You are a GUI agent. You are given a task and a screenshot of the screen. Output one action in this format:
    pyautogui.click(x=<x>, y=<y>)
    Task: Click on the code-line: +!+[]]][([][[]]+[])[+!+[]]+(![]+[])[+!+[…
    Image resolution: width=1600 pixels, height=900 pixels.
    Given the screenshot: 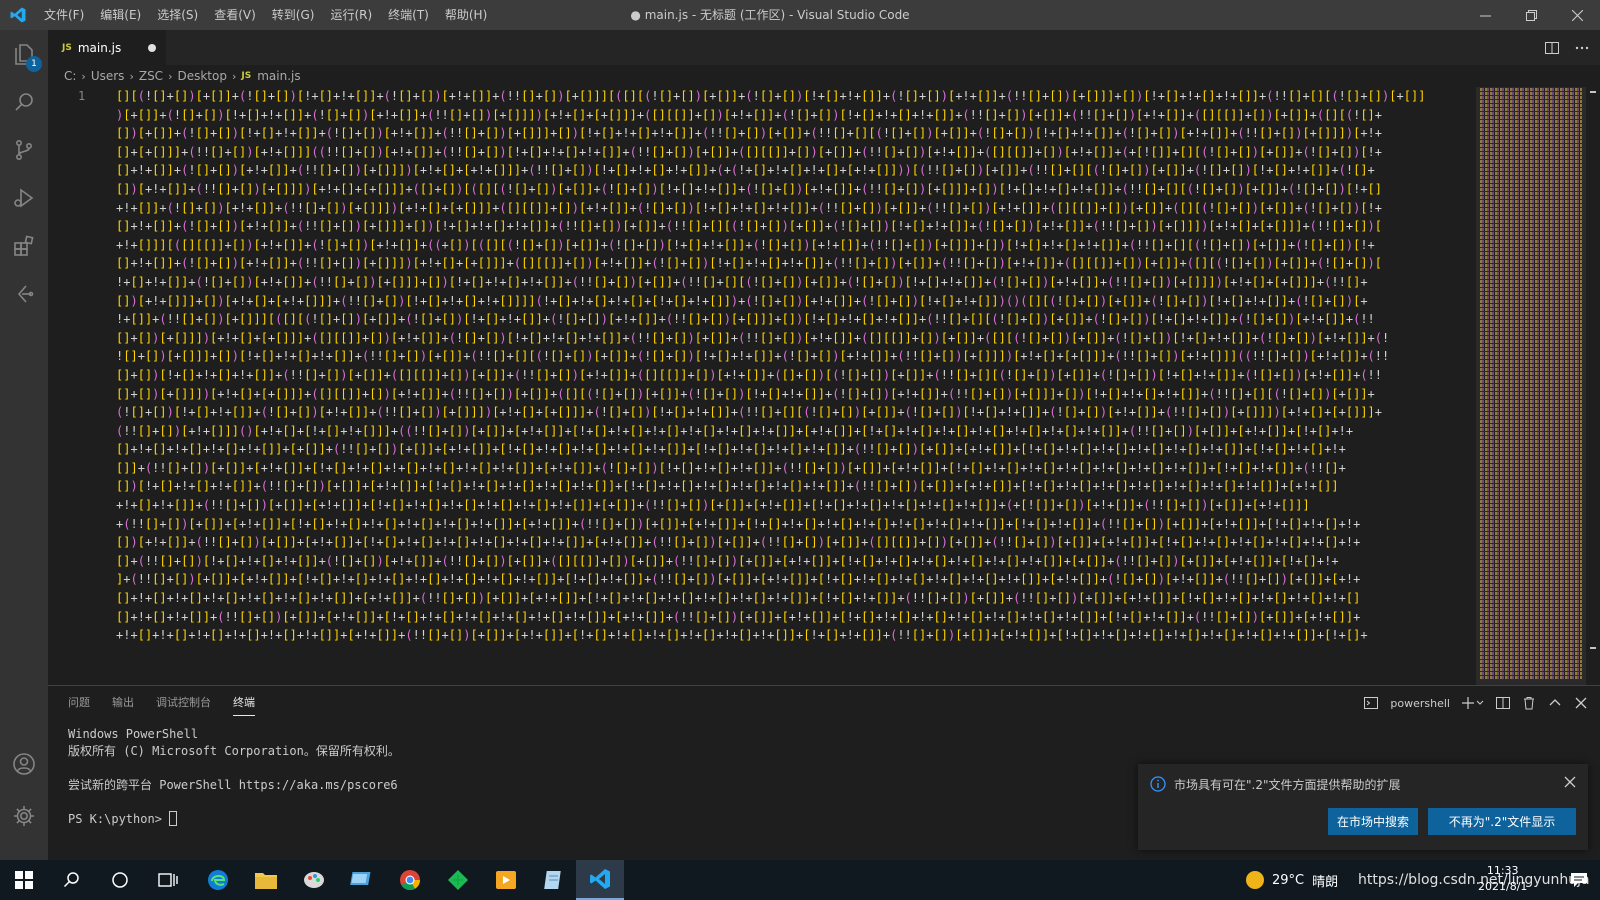 What is the action you would take?
    pyautogui.click(x=816, y=245)
    